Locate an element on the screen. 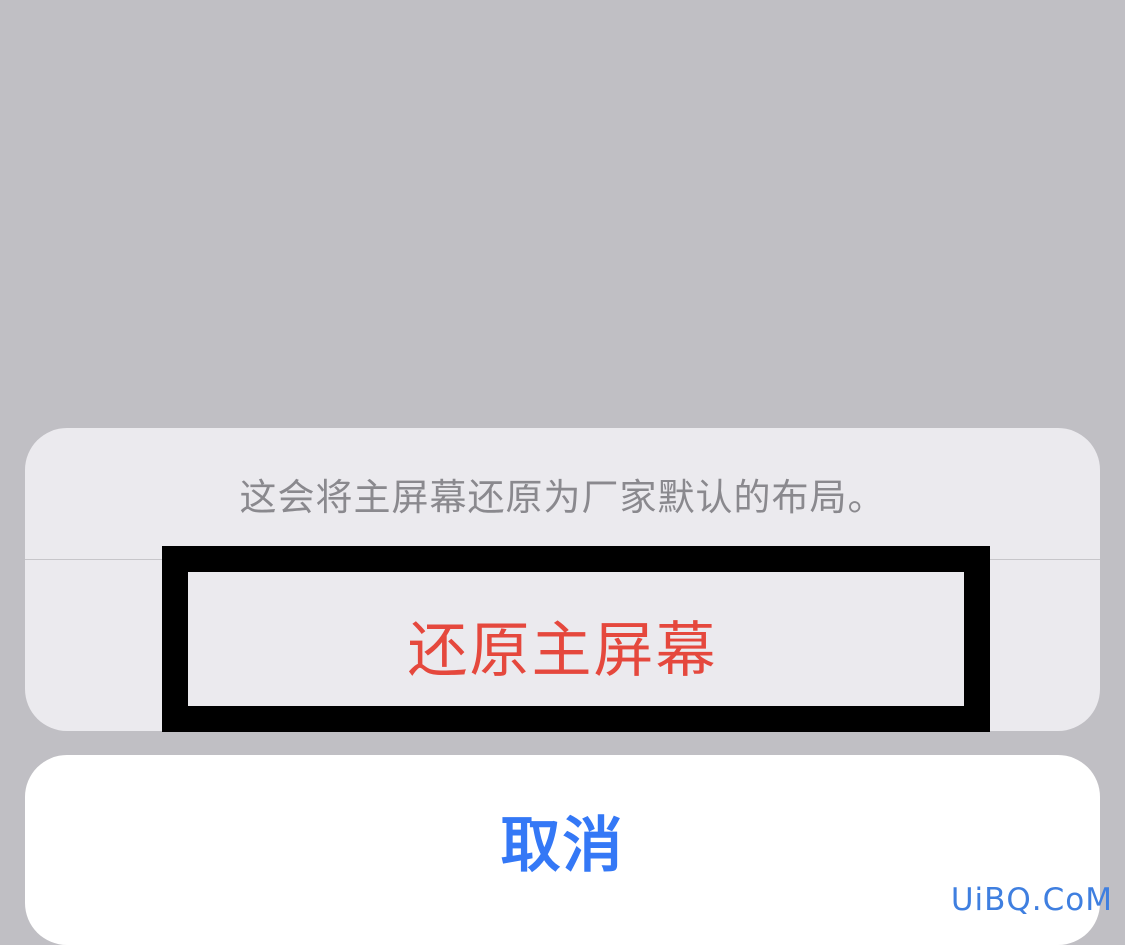  watermark: UiBQ.CoM is located at coordinates (1031, 900).